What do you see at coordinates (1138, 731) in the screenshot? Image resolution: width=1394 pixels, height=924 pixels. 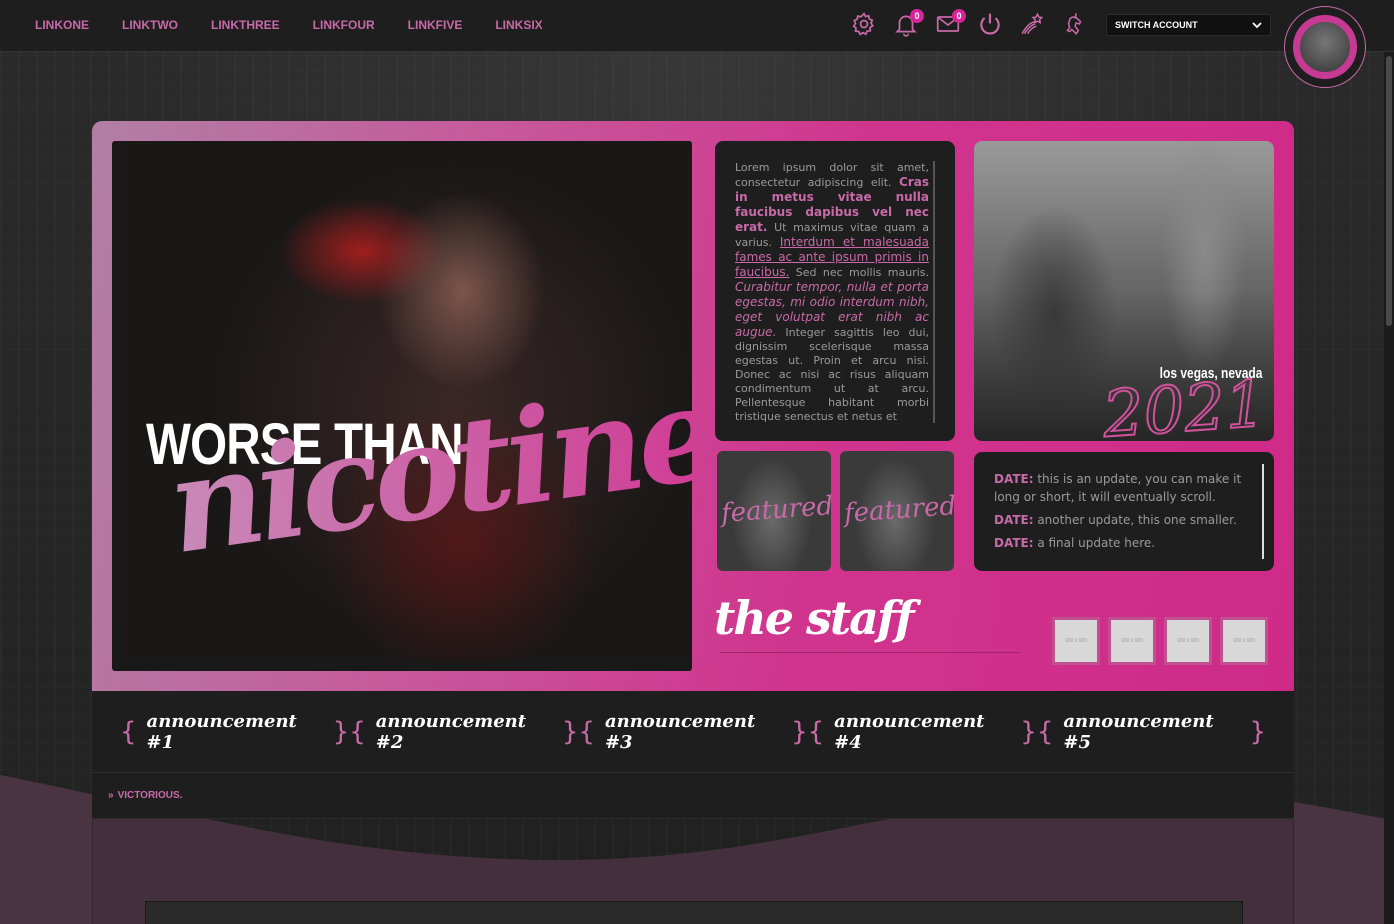 I see `announcement-label: announcement #5` at bounding box center [1138, 731].